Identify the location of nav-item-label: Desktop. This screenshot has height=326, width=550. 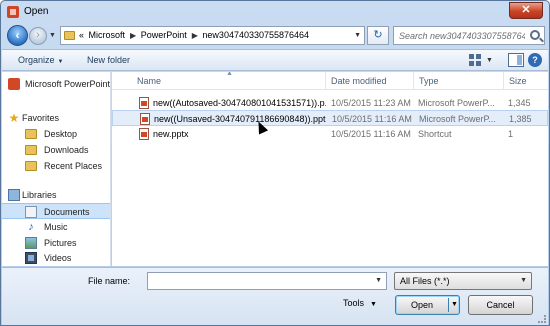
(61, 134).